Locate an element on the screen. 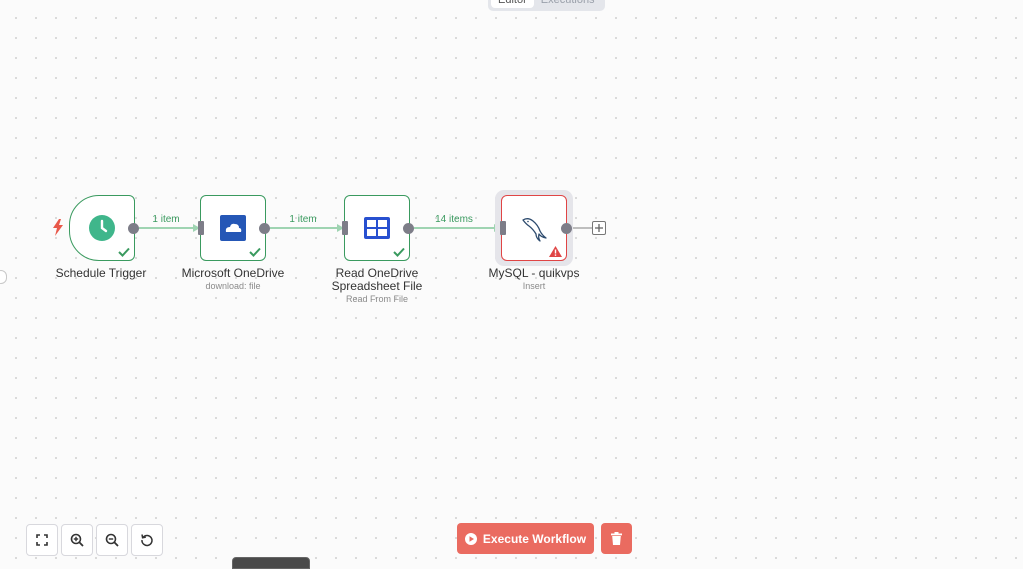 Image resolution: width=1023 pixels, height=569 pixels. add-node-button is located at coordinates (599, 228).